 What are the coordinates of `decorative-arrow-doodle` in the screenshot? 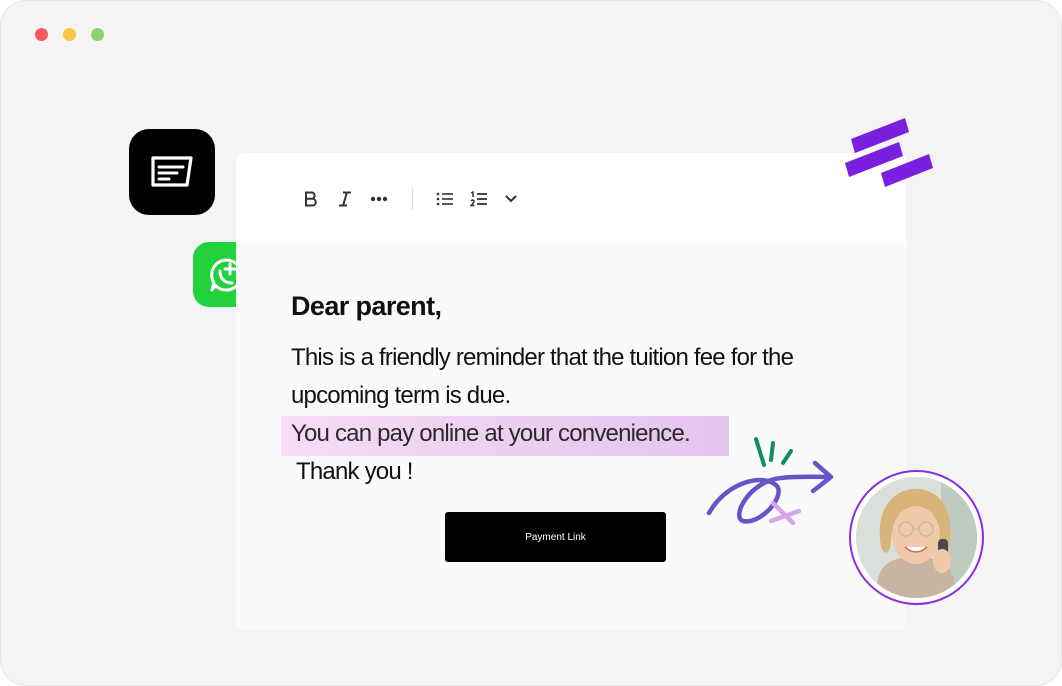 It's located at (770, 481).